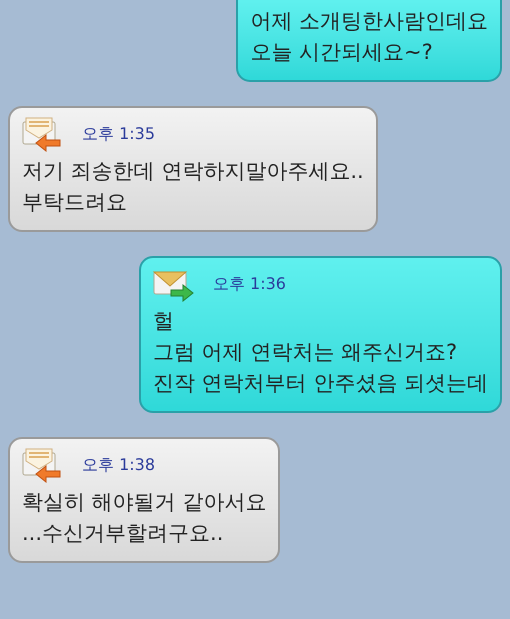 This screenshot has height=619, width=510. What do you see at coordinates (320, 352) in the screenshot?
I see `message-text: 헐 그럼 어제 연락처는 왜주신거죠? 진작 연락처부터 안주셨음 되셧는데` at bounding box center [320, 352].